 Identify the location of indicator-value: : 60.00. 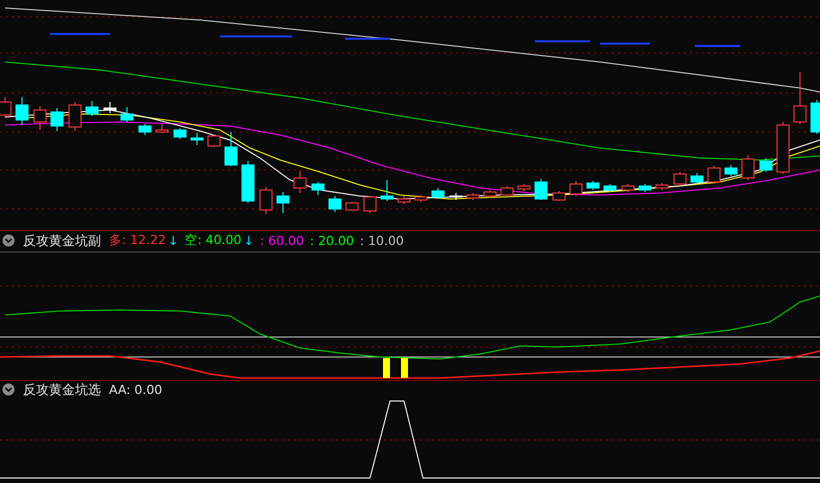
(282, 240).